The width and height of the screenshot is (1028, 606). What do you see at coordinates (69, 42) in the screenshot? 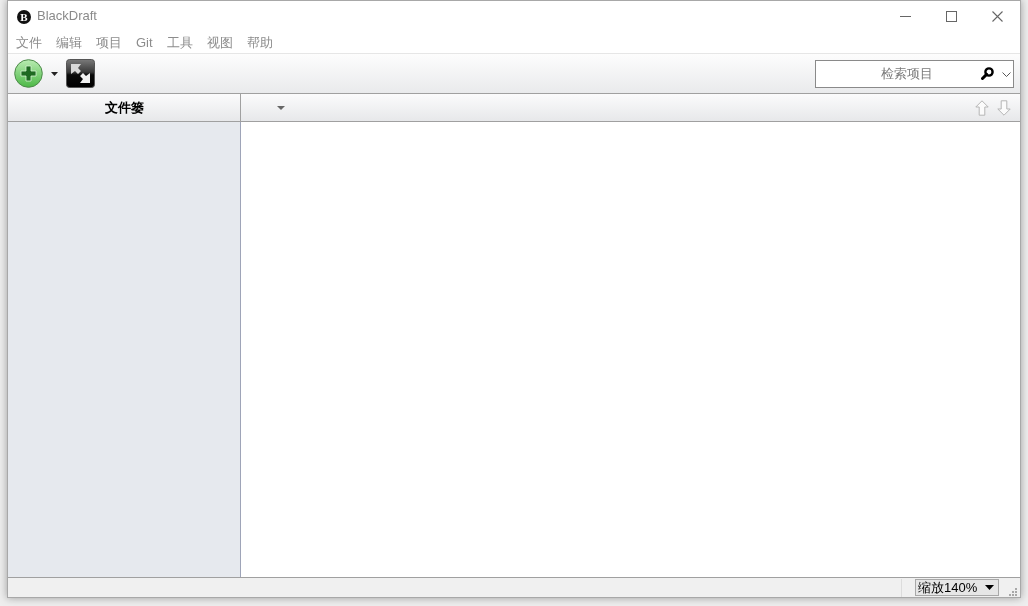
I see `menu-item: 编辑` at bounding box center [69, 42].